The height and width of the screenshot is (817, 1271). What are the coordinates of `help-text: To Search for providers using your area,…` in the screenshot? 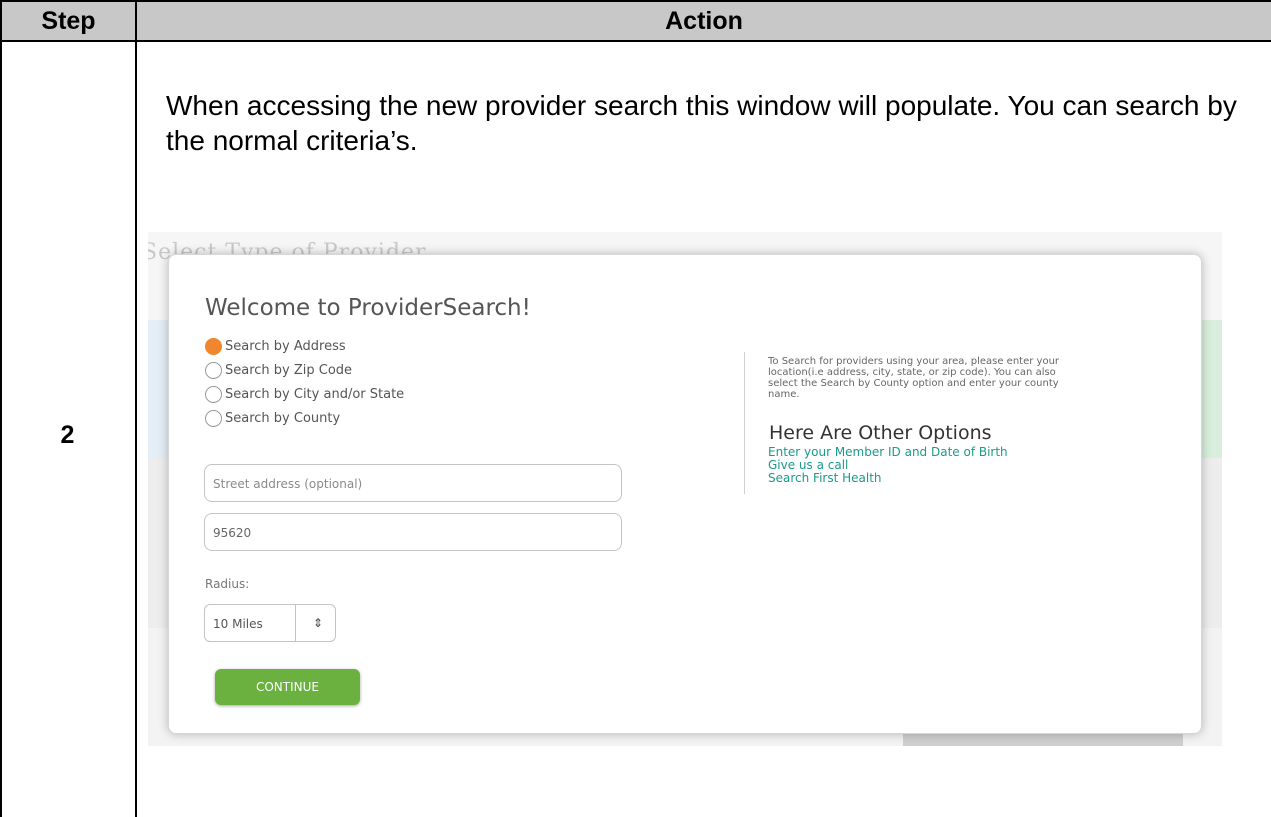 It's located at (914, 378).